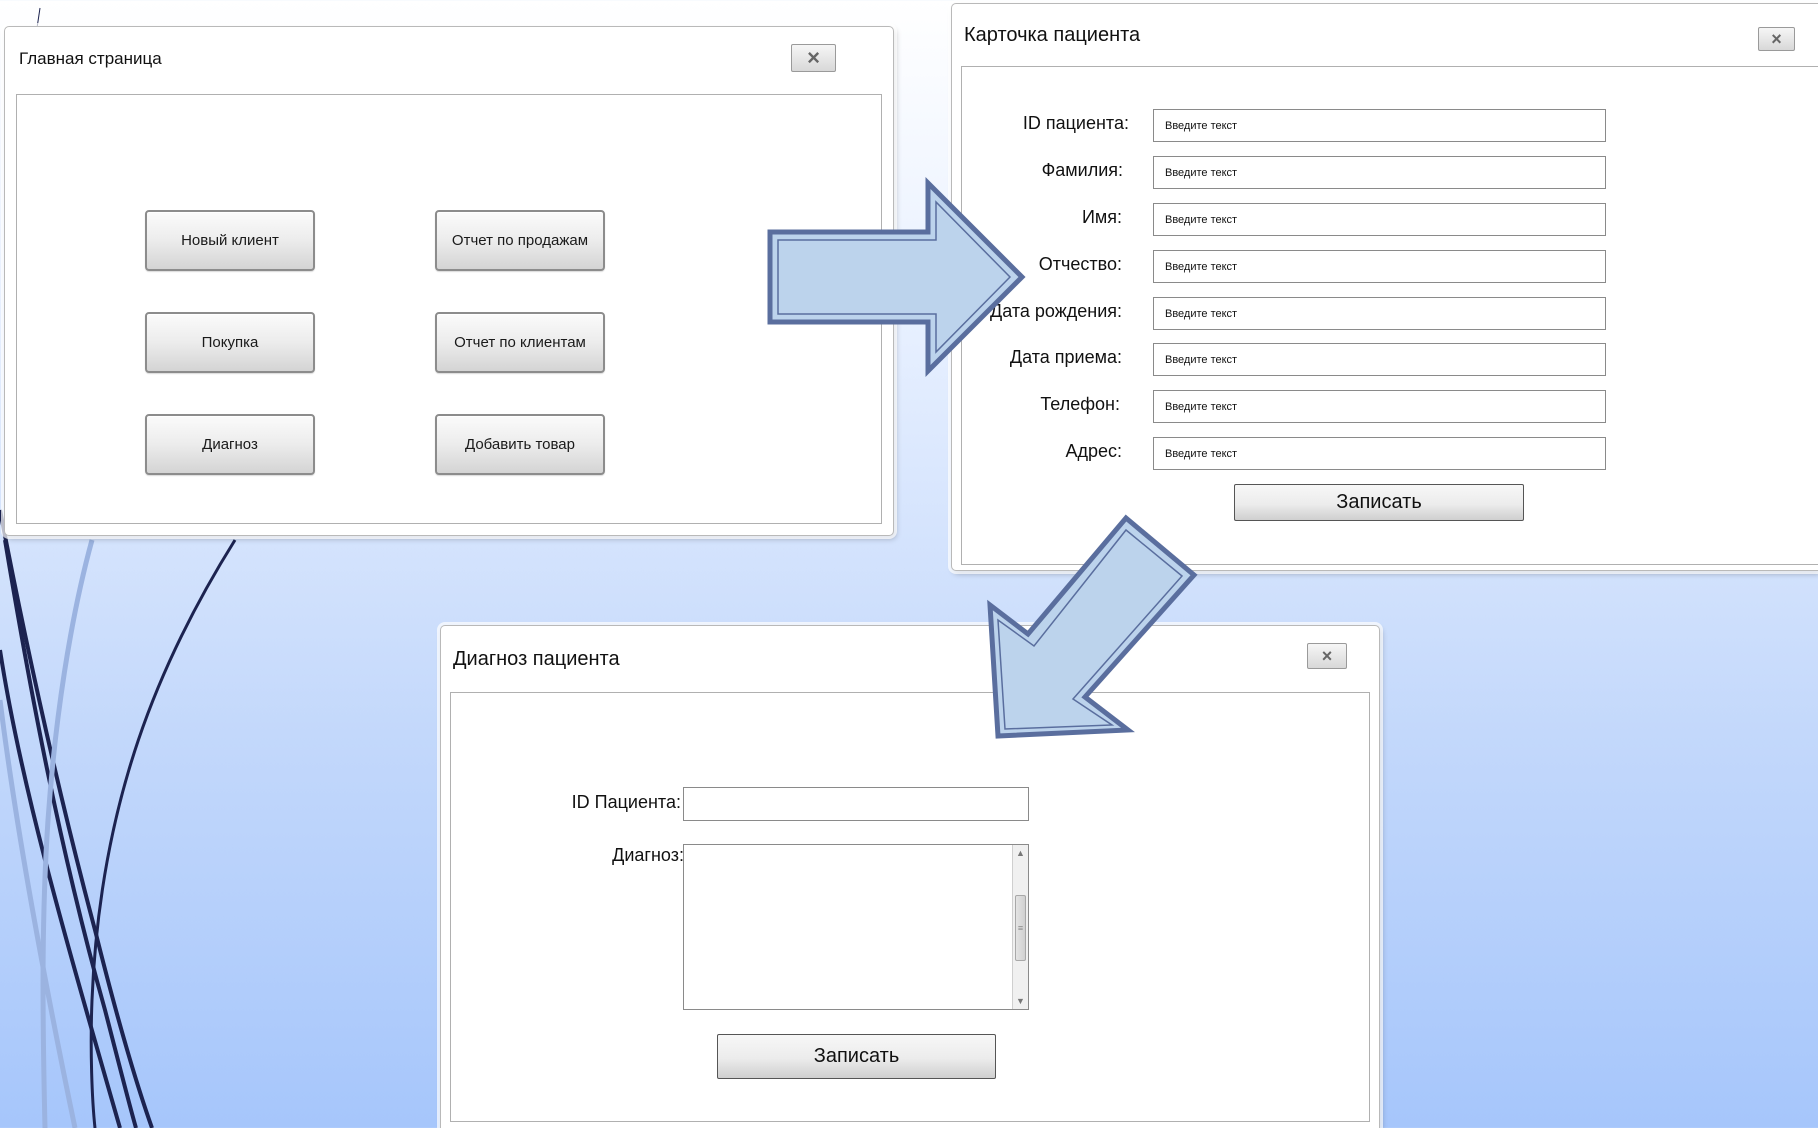 This screenshot has height=1128, width=1818. I want to click on last-name-field, so click(1379, 172).